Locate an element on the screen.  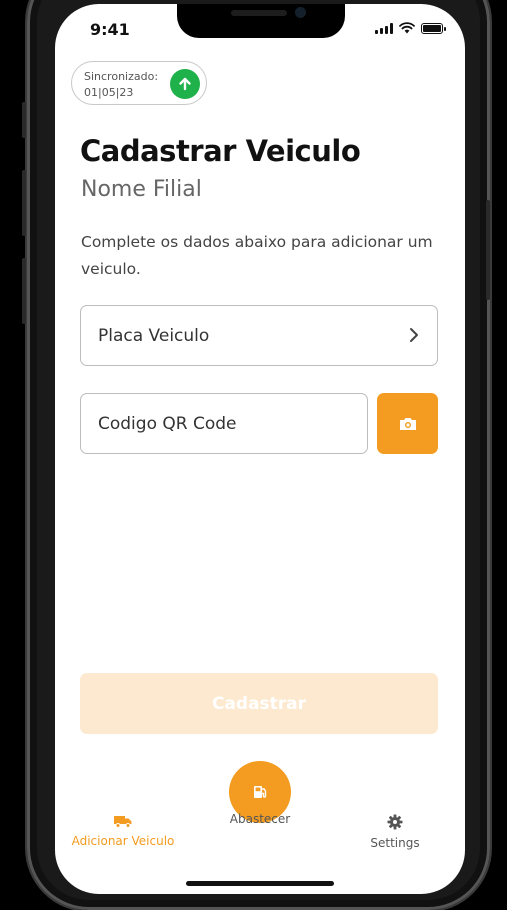
qr-code-placeholder: Codigo QR Code is located at coordinates (167, 424).